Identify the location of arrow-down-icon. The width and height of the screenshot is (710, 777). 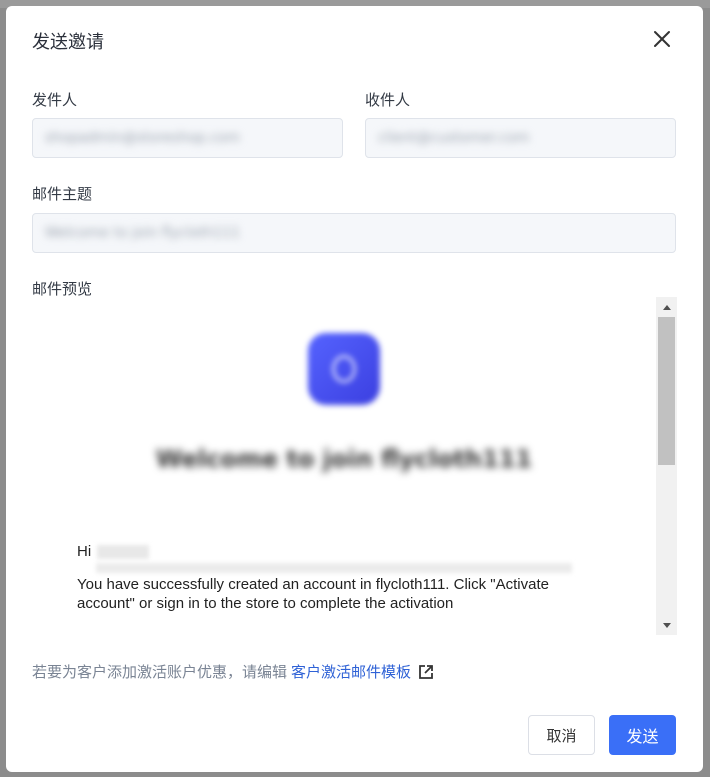
(666, 625).